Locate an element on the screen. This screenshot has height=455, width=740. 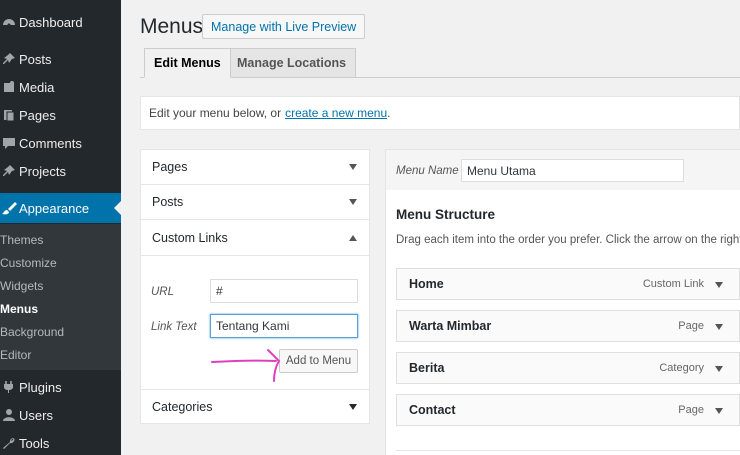
sidebar-item-tools: Tools is located at coordinates (60, 442).